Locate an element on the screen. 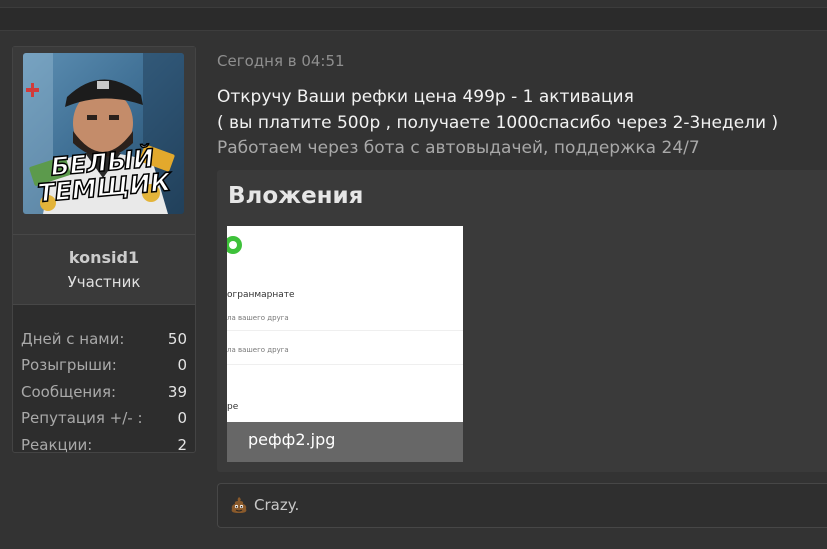 This screenshot has width=827, height=549. stat-row-reputation: Репутация +/- : 0 is located at coordinates (104, 422).